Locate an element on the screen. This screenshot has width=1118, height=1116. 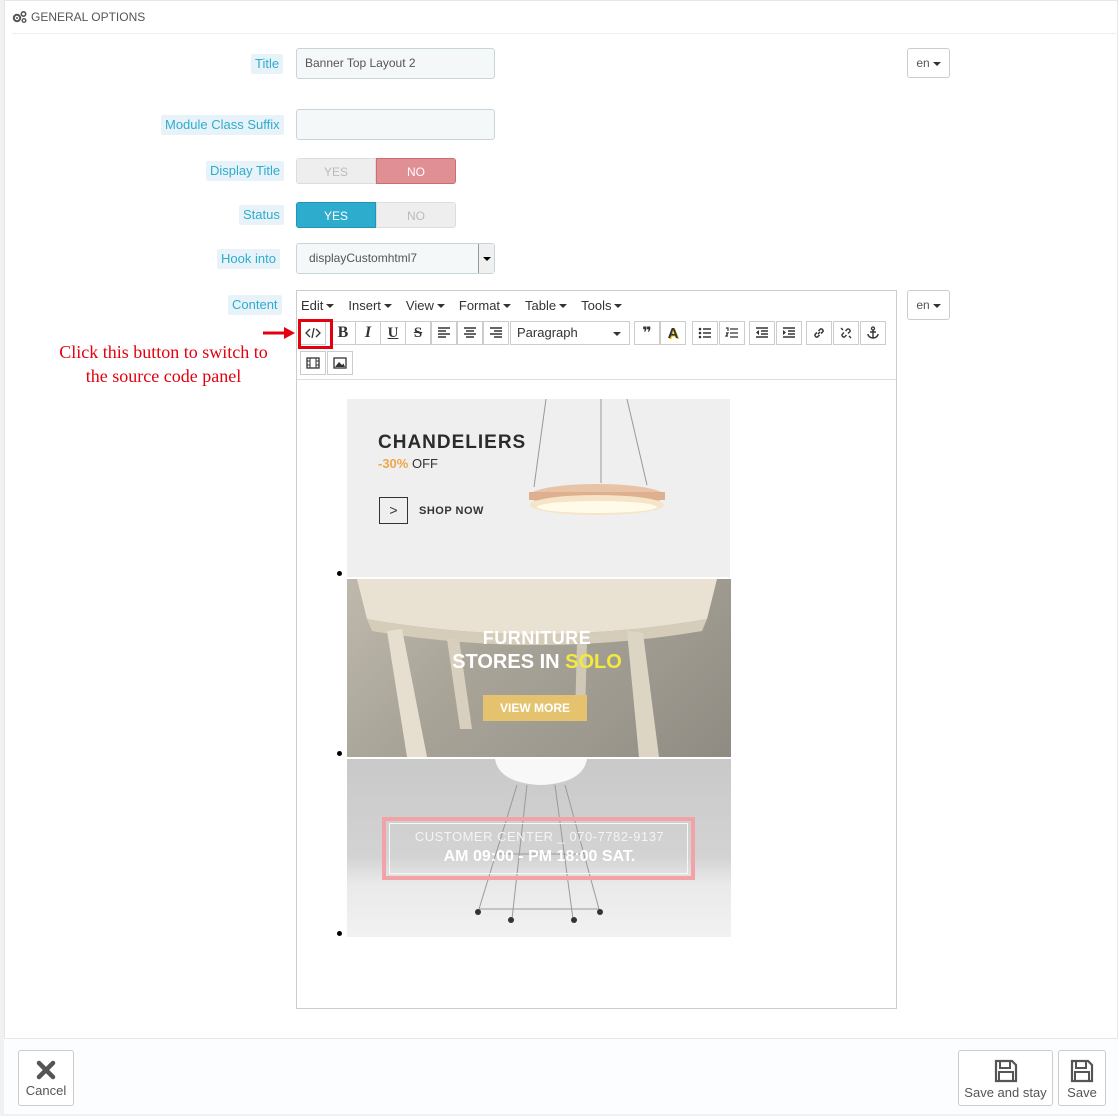
furniture-banner: FURNITURE STORES IN SOLO VIEW MORE is located at coordinates (539, 668).